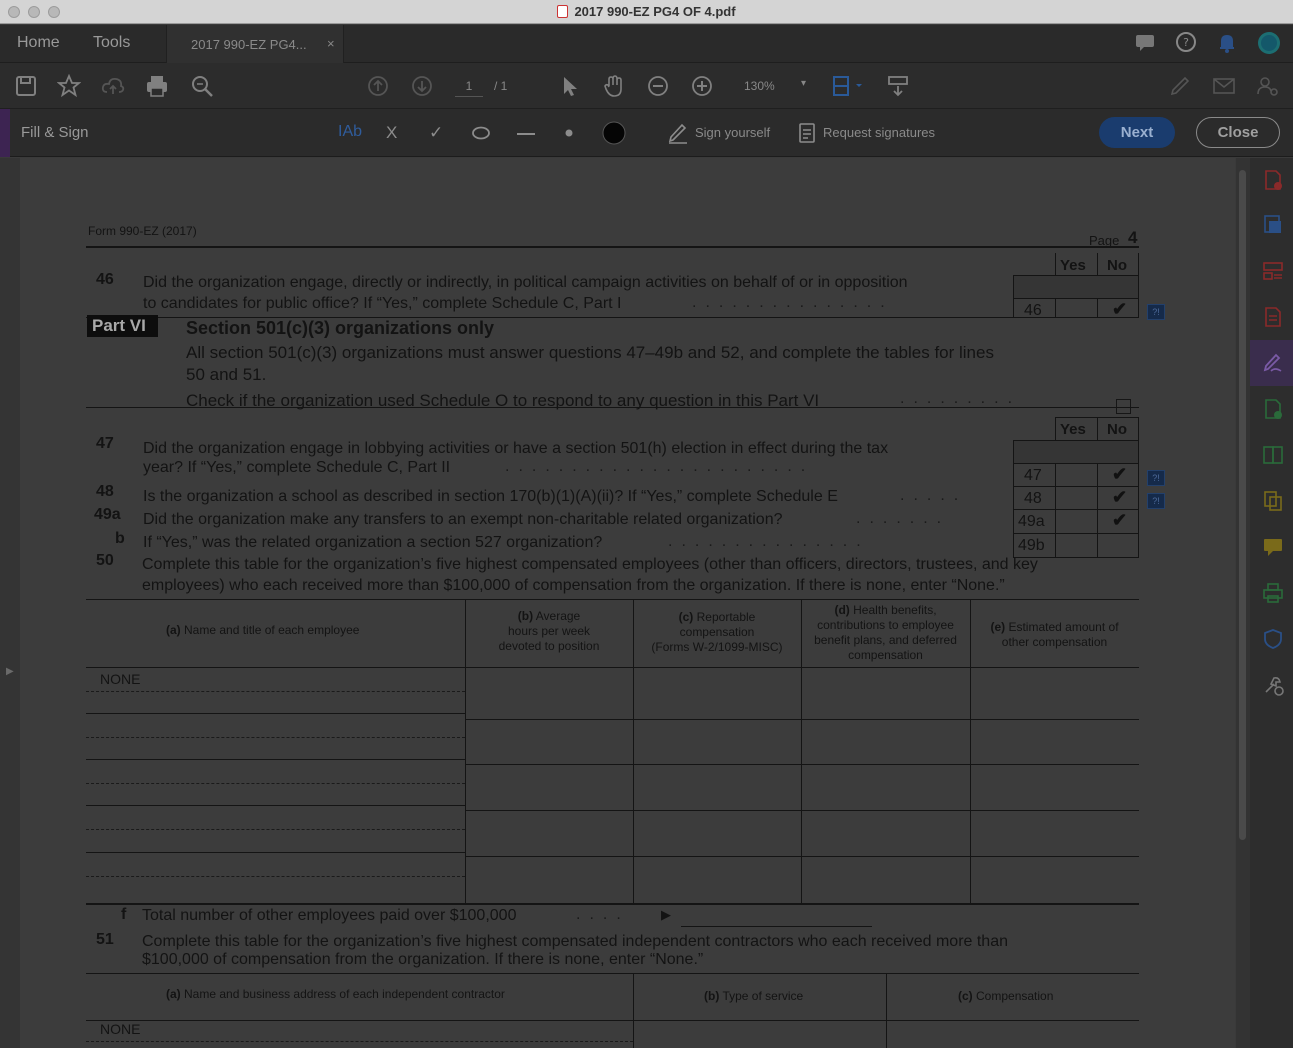 The image size is (1293, 1048). Describe the element at coordinates (391, 133) in the screenshot. I see `cross-mark-tool: X` at that location.